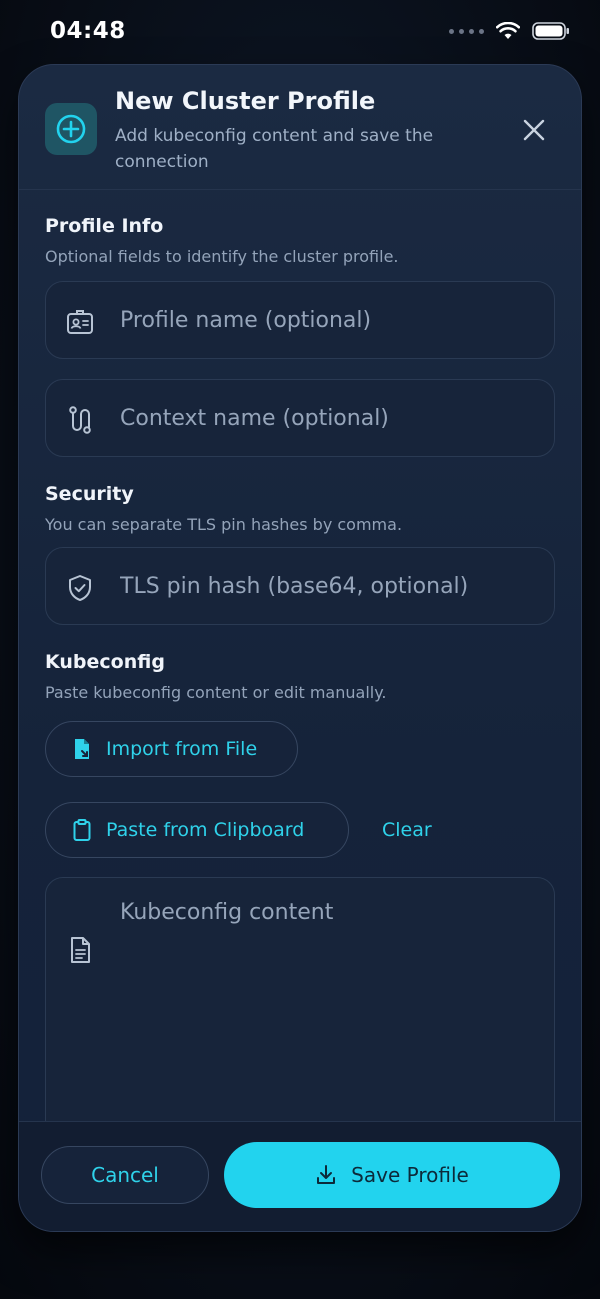 The width and height of the screenshot is (600, 1299). I want to click on import-from-file-button: Import from File, so click(171, 749).